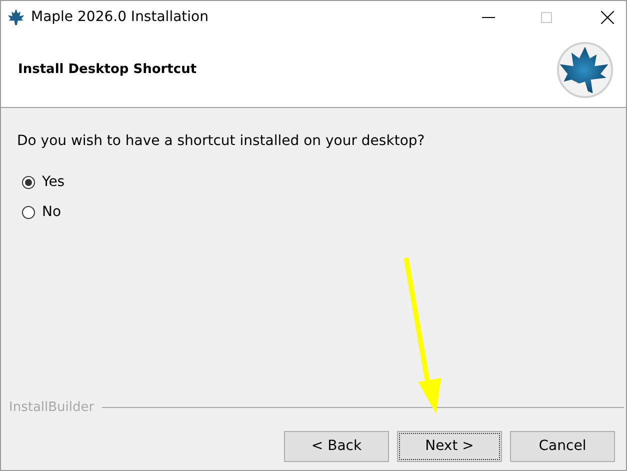  I want to click on dialog-button: < Back, so click(336, 446).